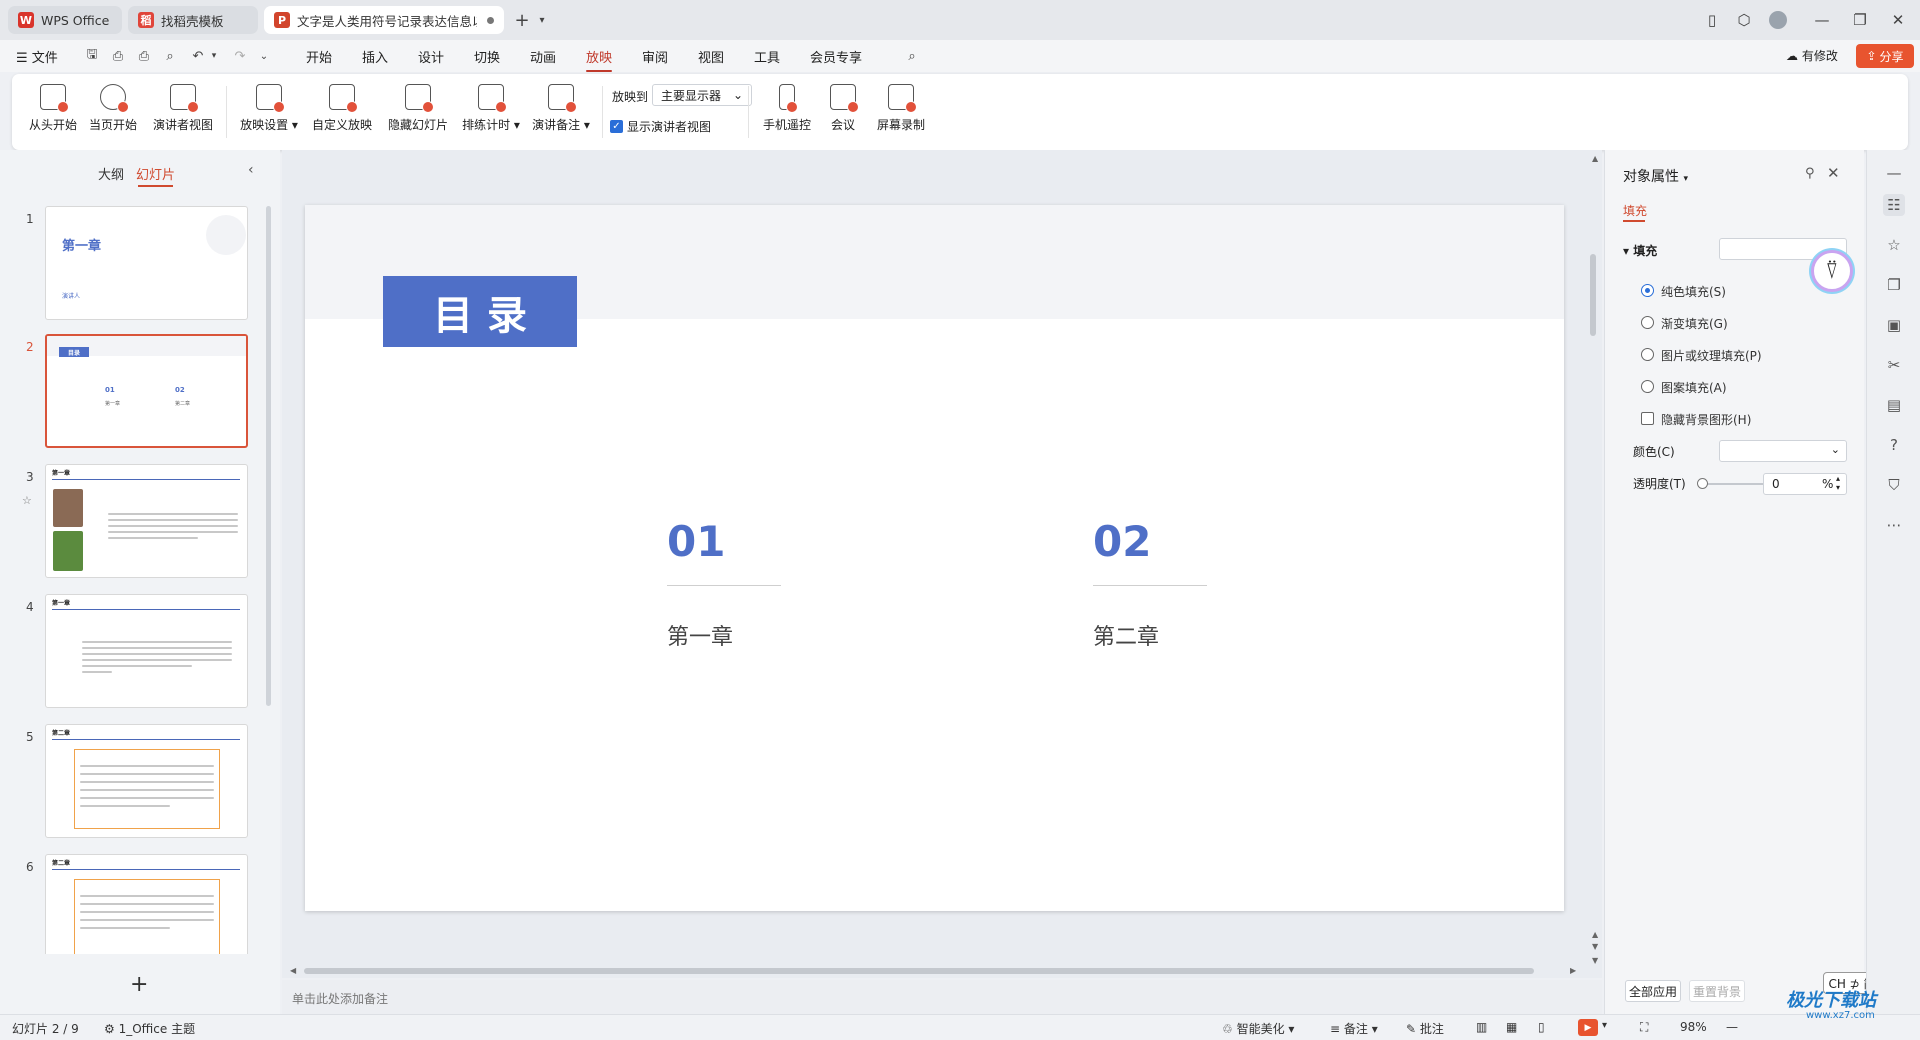 This screenshot has width=1920, height=1040. Describe the element at coordinates (787, 108) in the screenshot. I see `phone-remote-button: 手机遥控` at that location.